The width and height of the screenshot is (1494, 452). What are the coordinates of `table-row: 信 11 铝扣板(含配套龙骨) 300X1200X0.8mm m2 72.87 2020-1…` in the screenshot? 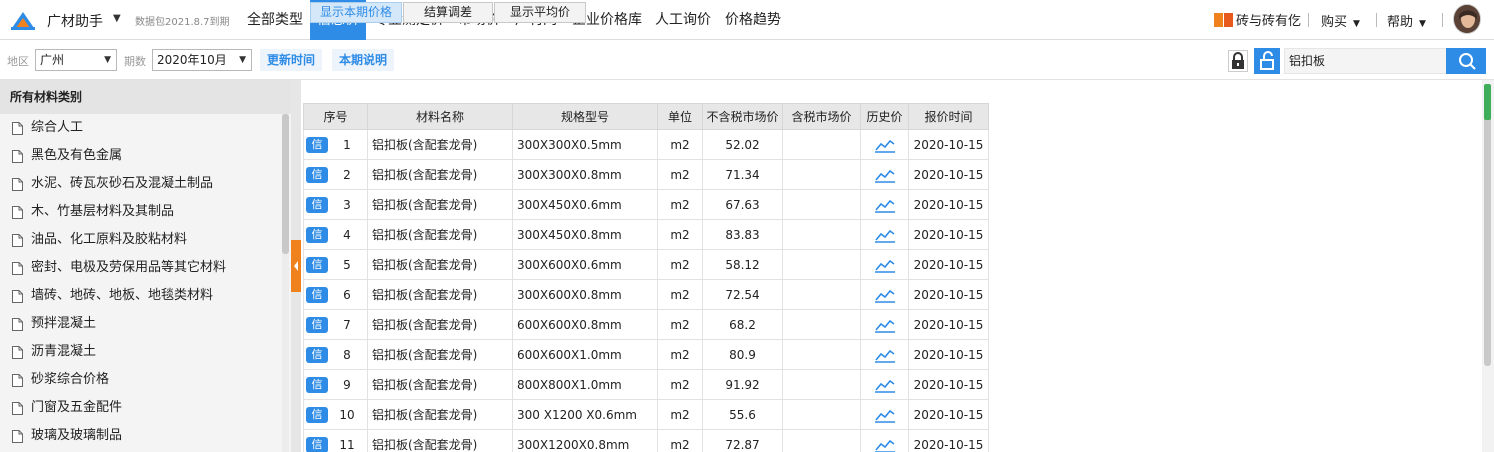 It's located at (646, 440).